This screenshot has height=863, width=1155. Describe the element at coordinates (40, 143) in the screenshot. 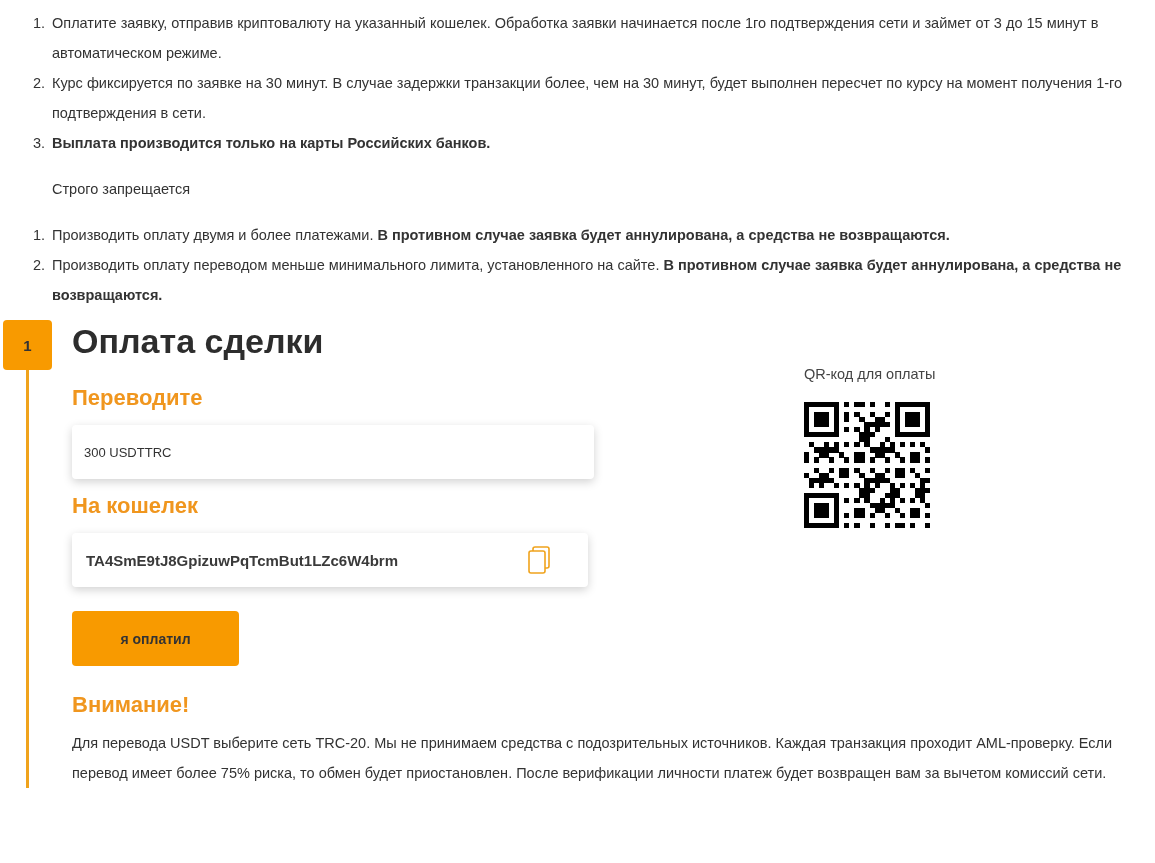

I see `list-number: 3.` at that location.